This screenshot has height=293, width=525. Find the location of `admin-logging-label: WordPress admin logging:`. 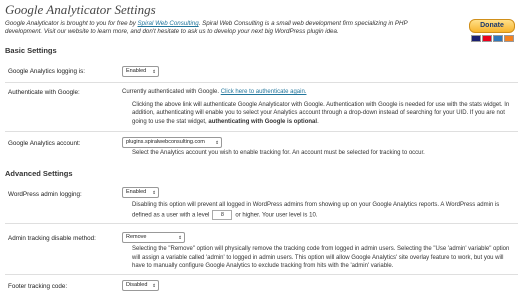

admin-logging-label: WordPress admin logging: is located at coordinates (45, 194).